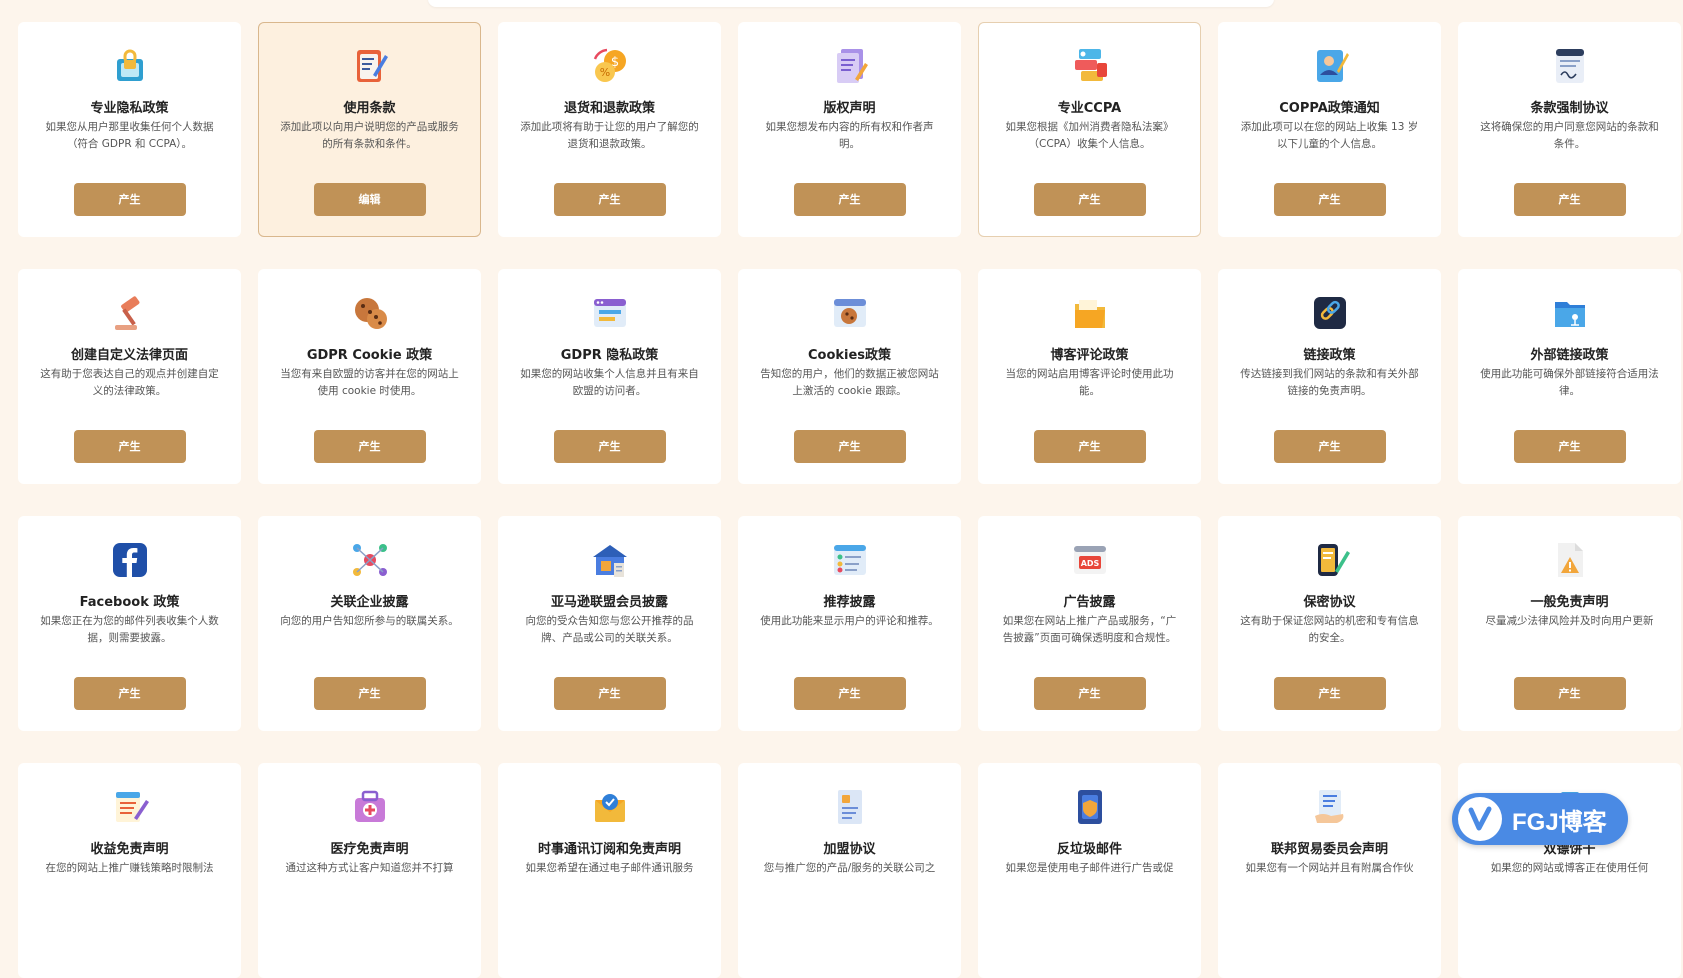 This screenshot has width=1683, height=978. I want to click on card-description: 传达链接到我们网站的条款和有关外部链接的免责声明。, so click(1329, 382).